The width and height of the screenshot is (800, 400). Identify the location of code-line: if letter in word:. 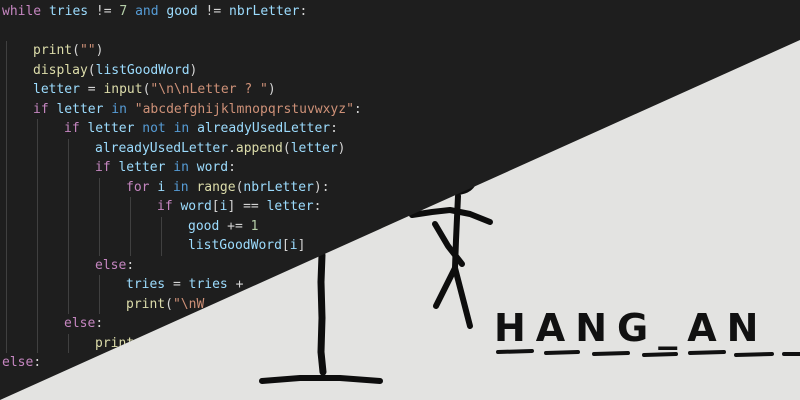
(165, 168).